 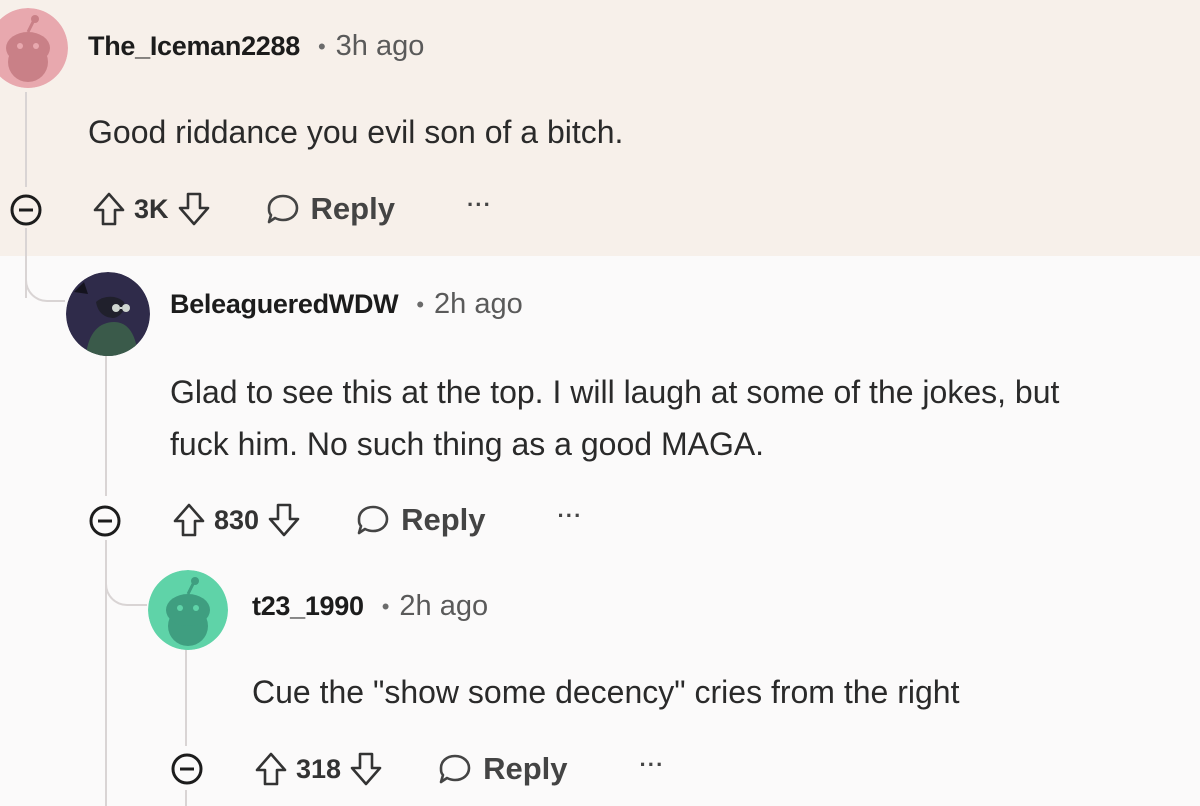 I want to click on comment-actions: 318 Reply ···, so click(x=459, y=769).